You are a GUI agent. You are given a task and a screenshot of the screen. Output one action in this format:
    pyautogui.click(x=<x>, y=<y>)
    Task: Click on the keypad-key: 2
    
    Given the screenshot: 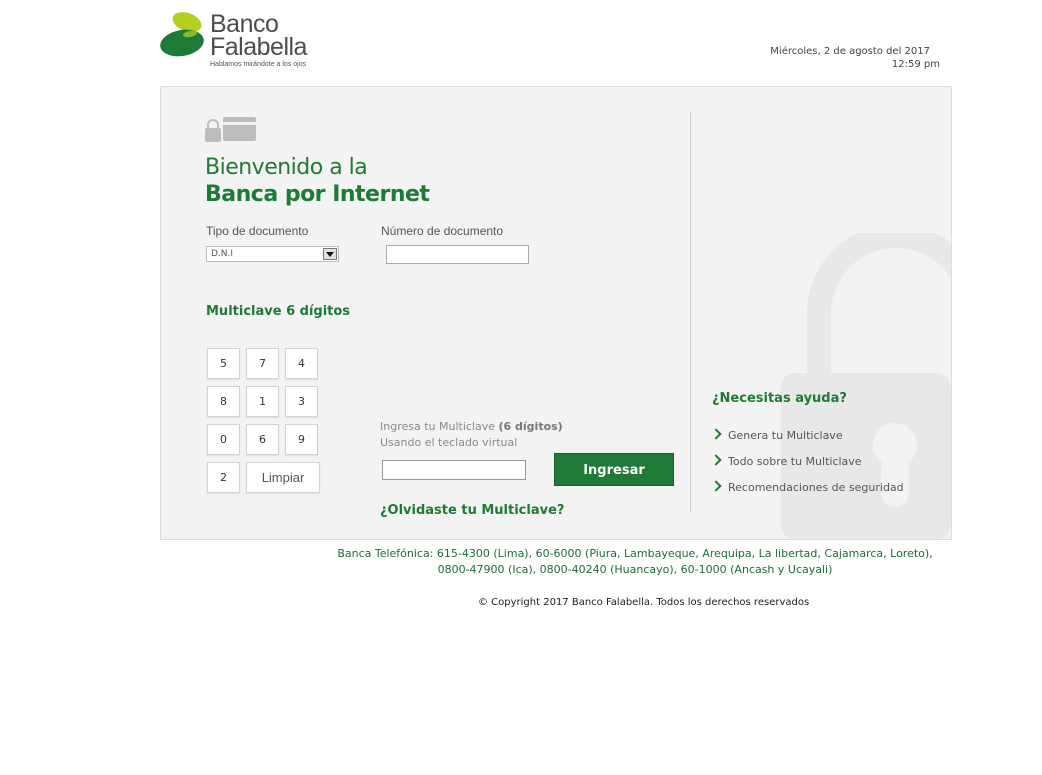 What is the action you would take?
    pyautogui.click(x=223, y=477)
    